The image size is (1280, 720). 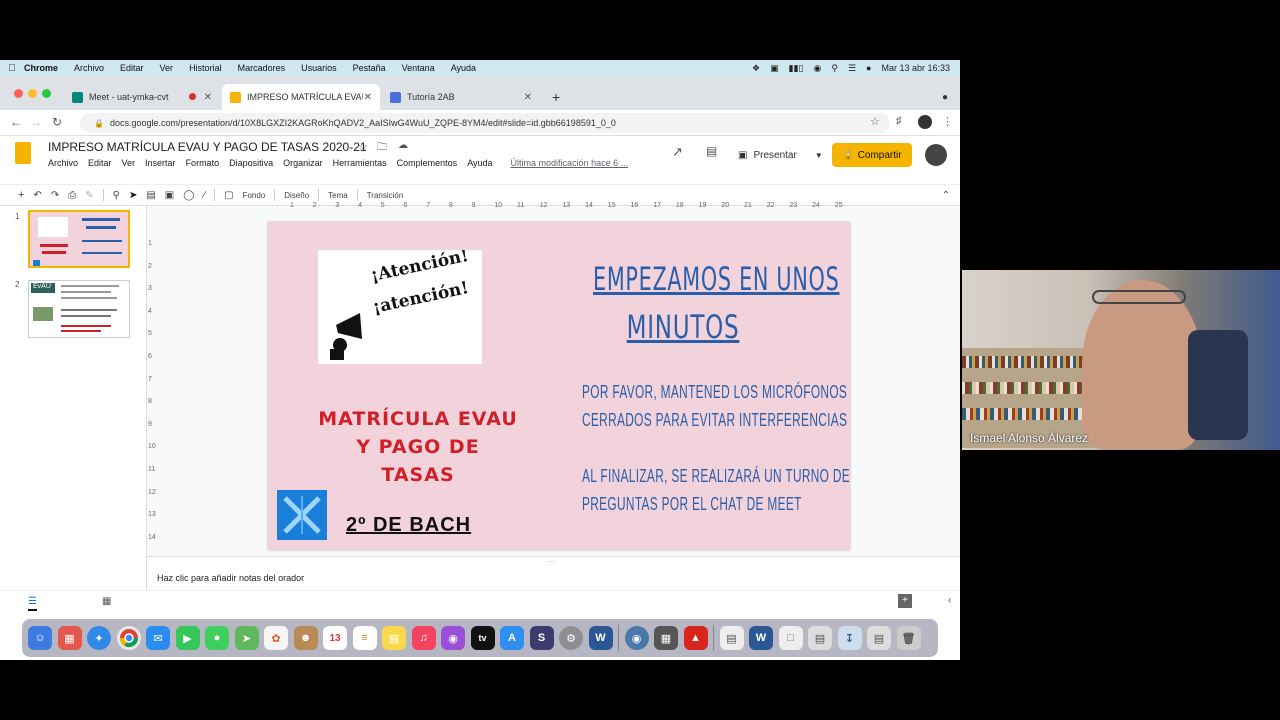 What do you see at coordinates (790, 638) in the screenshot?
I see `folder-icon: □` at bounding box center [790, 638].